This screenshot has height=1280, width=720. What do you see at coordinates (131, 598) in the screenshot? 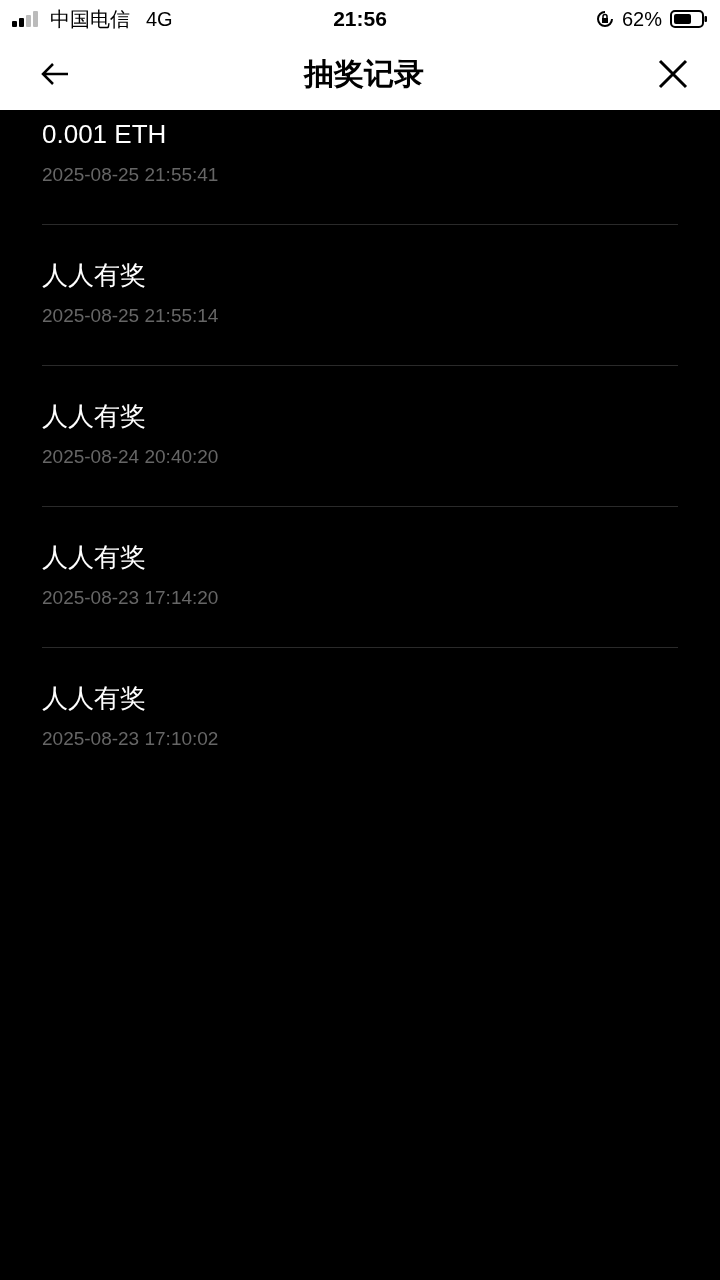
I see `draw-time: 2025-08-23 17:14:20` at bounding box center [131, 598].